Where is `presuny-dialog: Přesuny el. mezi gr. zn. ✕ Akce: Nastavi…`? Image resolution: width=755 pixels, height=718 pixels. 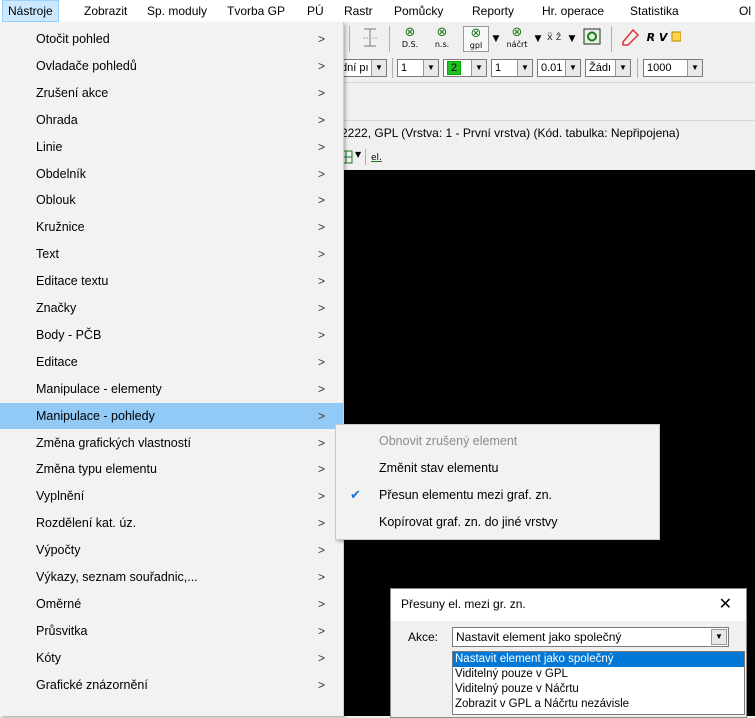
presuny-dialog: Přesuny el. mezi gr. zn. ✕ Akce: Nastavi… is located at coordinates (568, 653).